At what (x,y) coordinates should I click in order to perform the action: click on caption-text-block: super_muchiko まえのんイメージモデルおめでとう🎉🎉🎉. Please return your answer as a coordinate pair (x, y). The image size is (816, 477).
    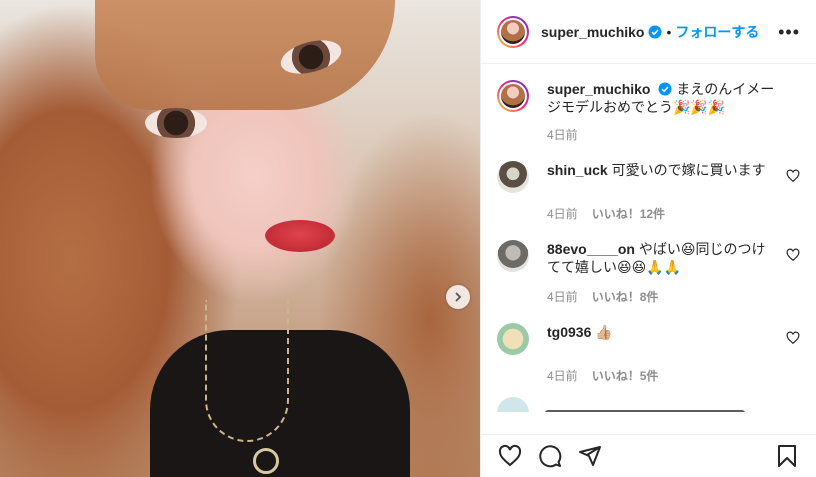
    Looking at the image, I should click on (667, 98).